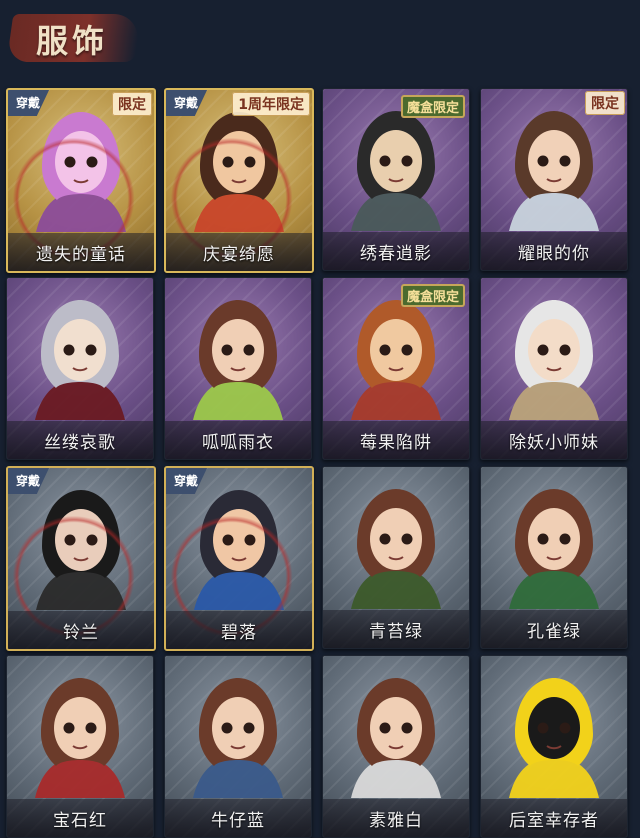  I want to click on card-label-bar: 莓果陷阱, so click(396, 440).